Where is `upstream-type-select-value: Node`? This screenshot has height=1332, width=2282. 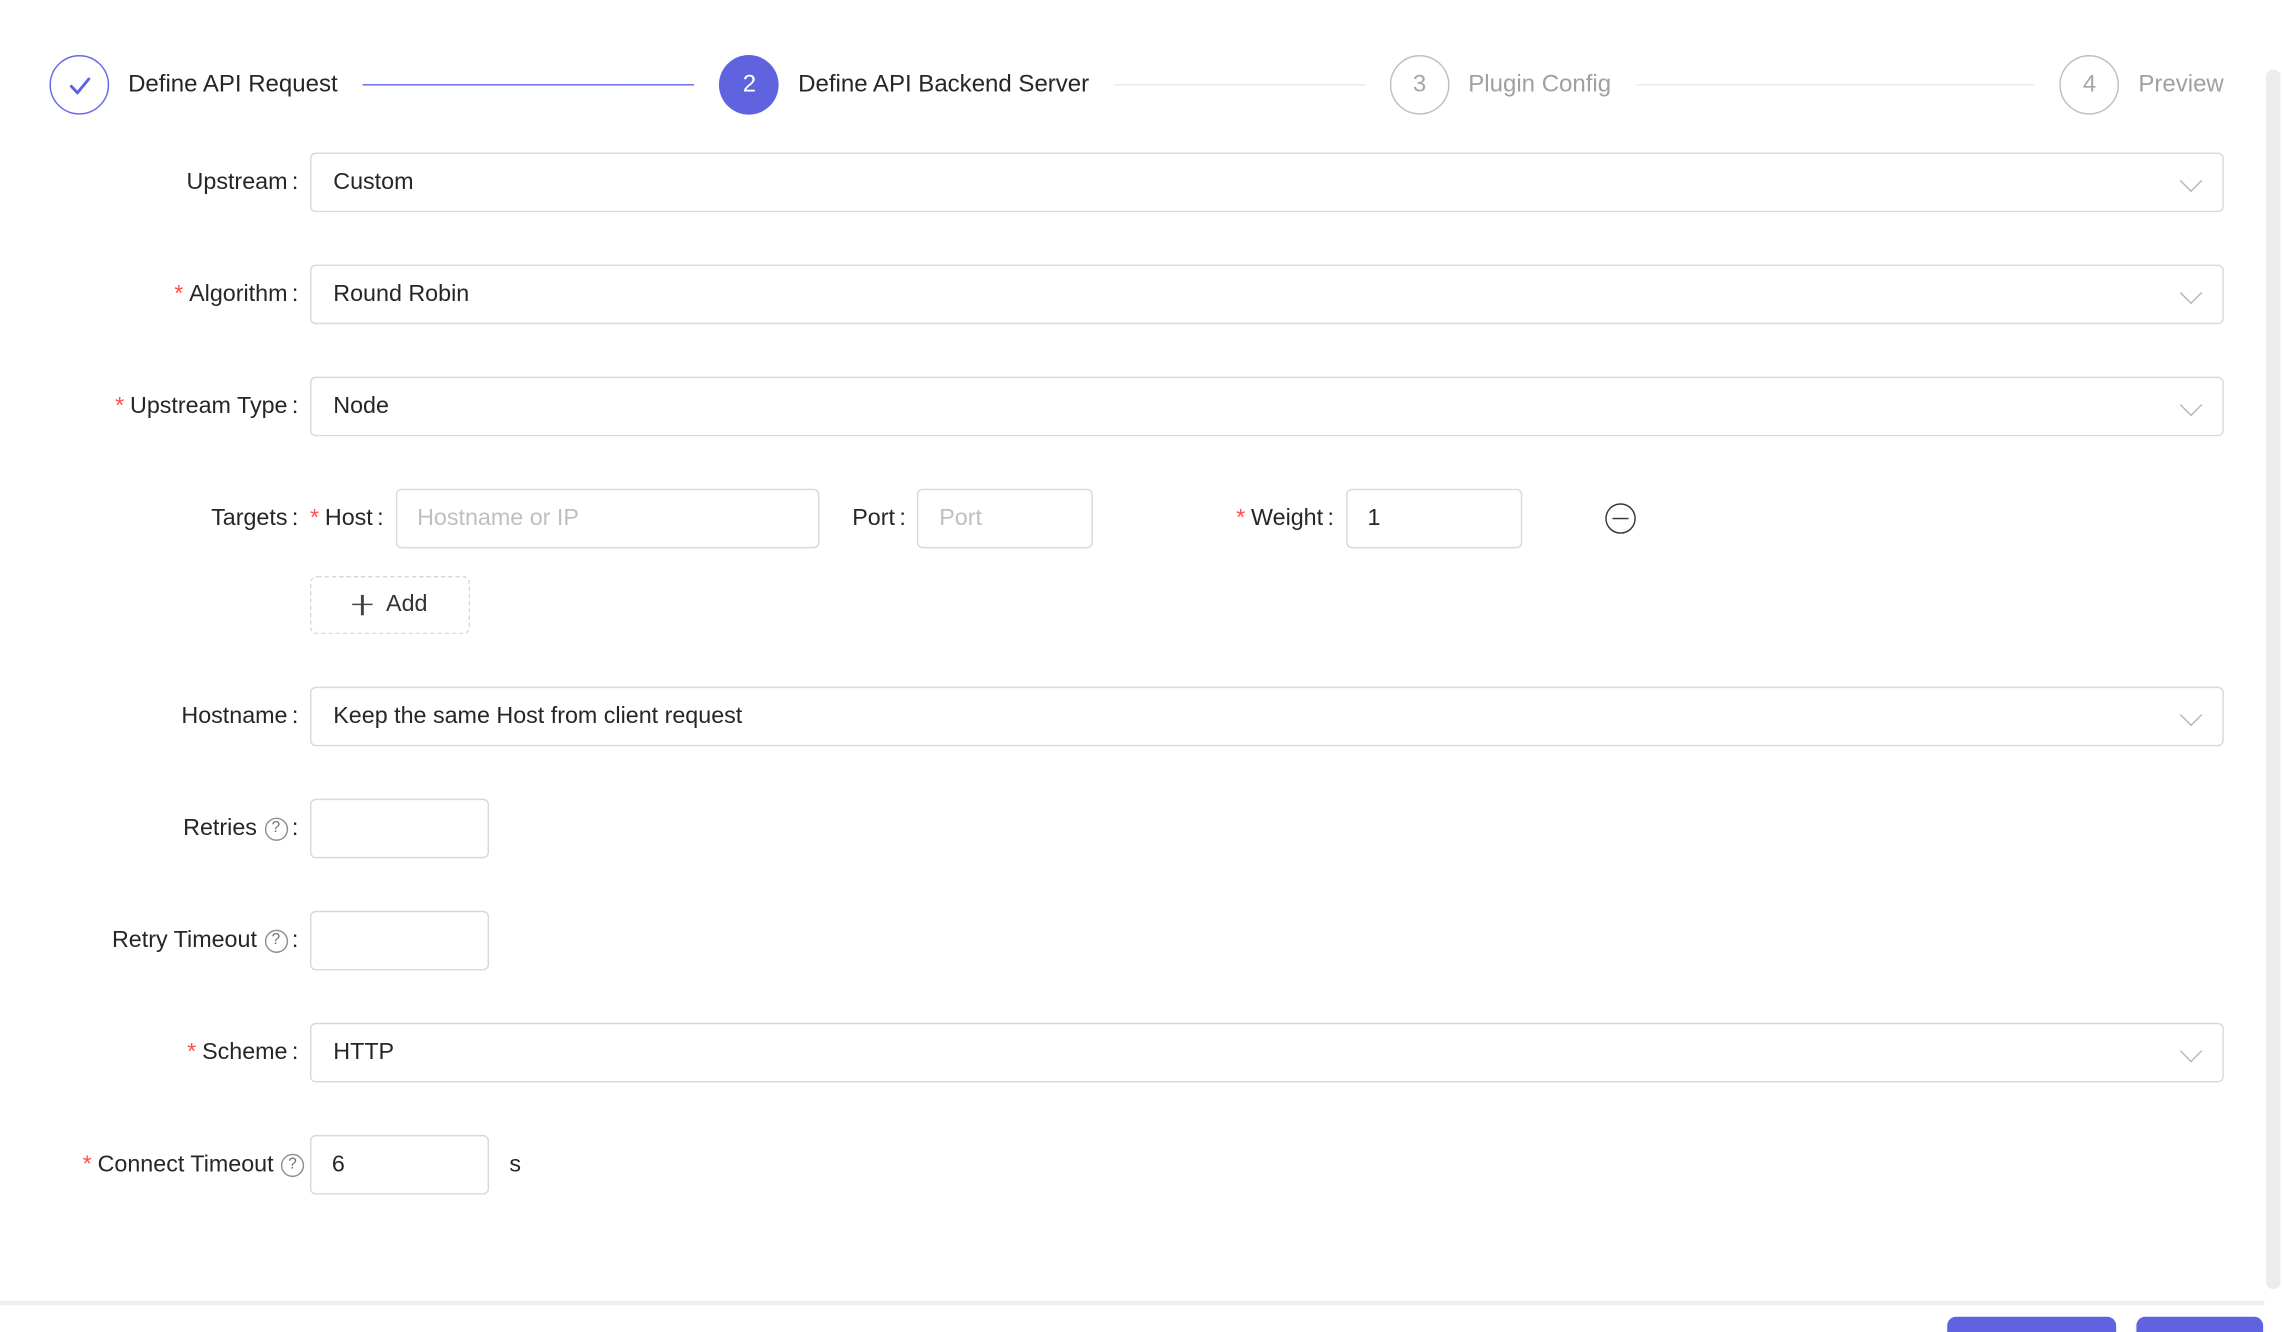
upstream-type-select-value: Node is located at coordinates (361, 406).